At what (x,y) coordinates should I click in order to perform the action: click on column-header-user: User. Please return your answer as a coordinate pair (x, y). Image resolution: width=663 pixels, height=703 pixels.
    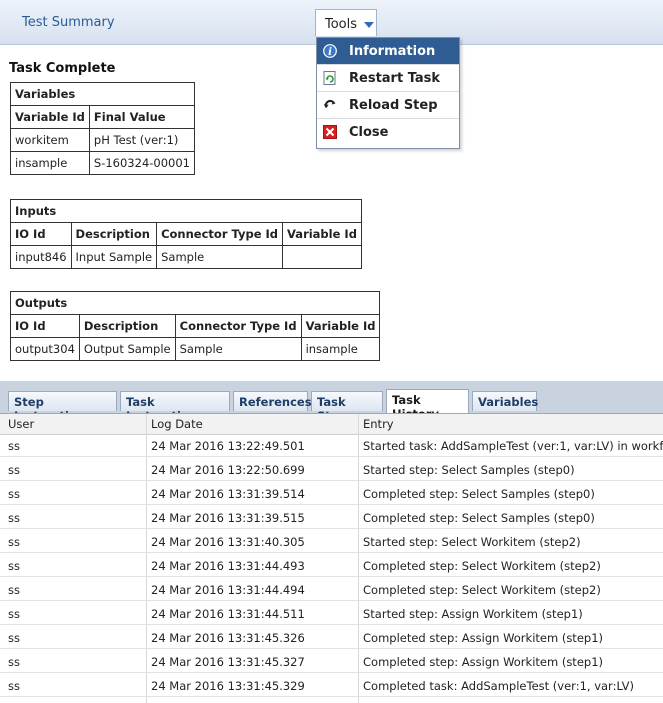
    Looking at the image, I should click on (21, 424).